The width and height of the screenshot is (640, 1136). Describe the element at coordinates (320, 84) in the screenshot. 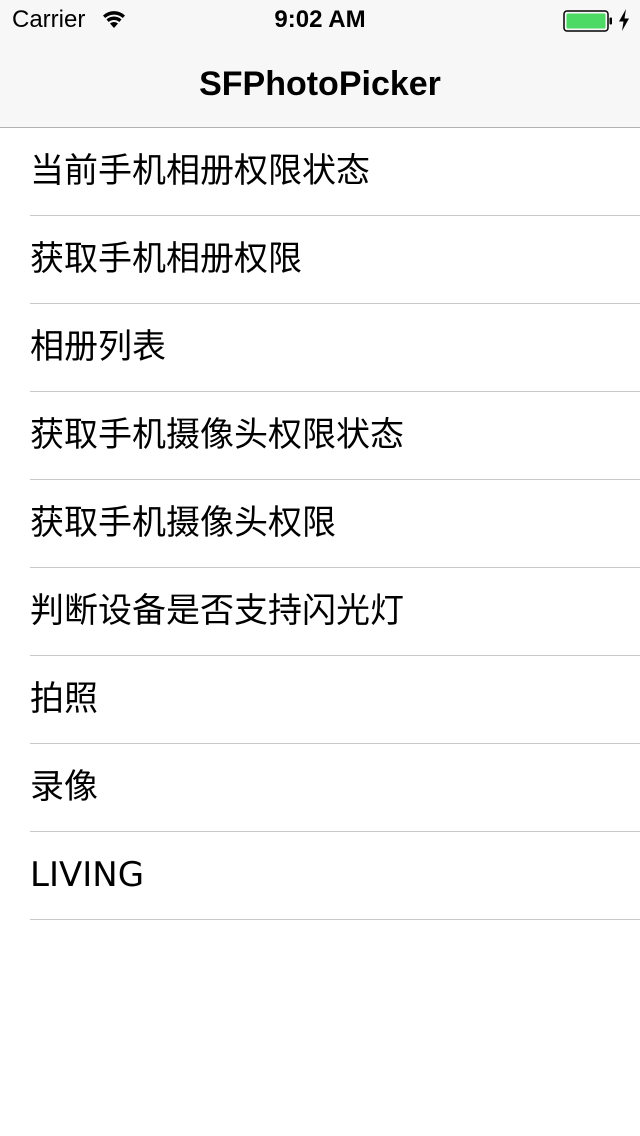

I see `page-title: SFPhotoPicker` at that location.